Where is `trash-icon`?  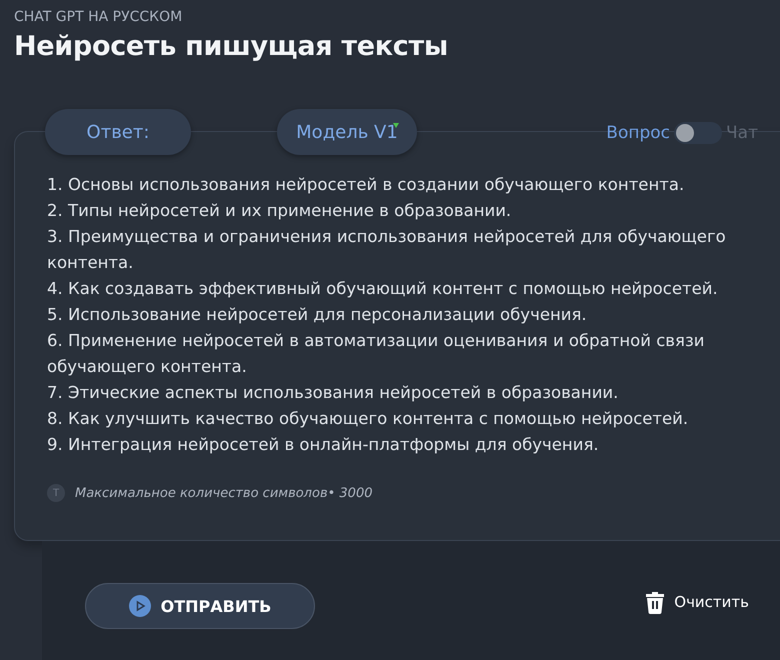 trash-icon is located at coordinates (655, 602).